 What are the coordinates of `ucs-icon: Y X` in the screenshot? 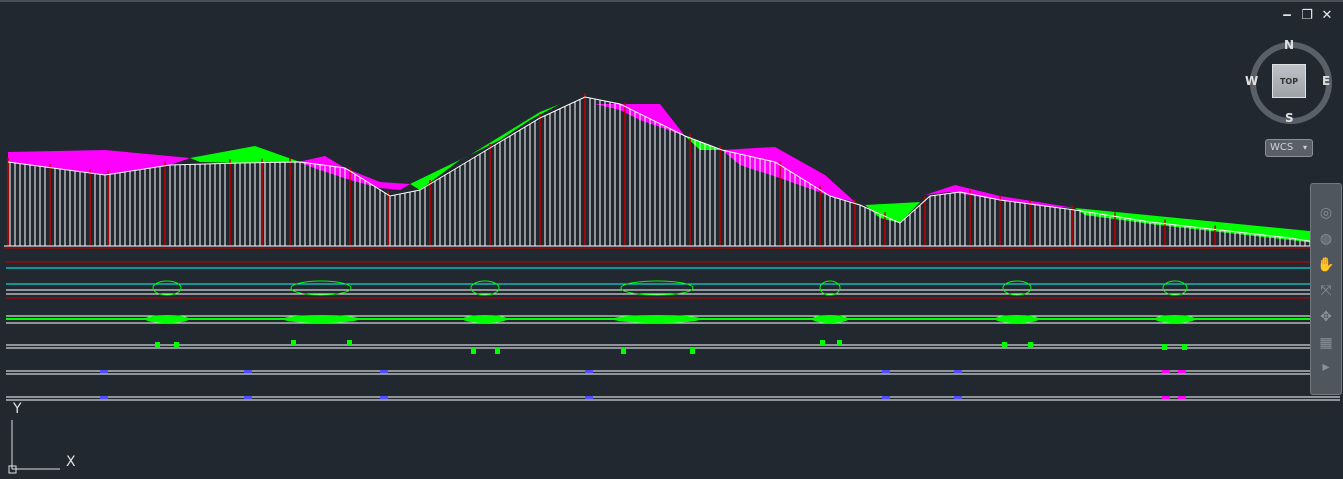 It's located at (53, 439).